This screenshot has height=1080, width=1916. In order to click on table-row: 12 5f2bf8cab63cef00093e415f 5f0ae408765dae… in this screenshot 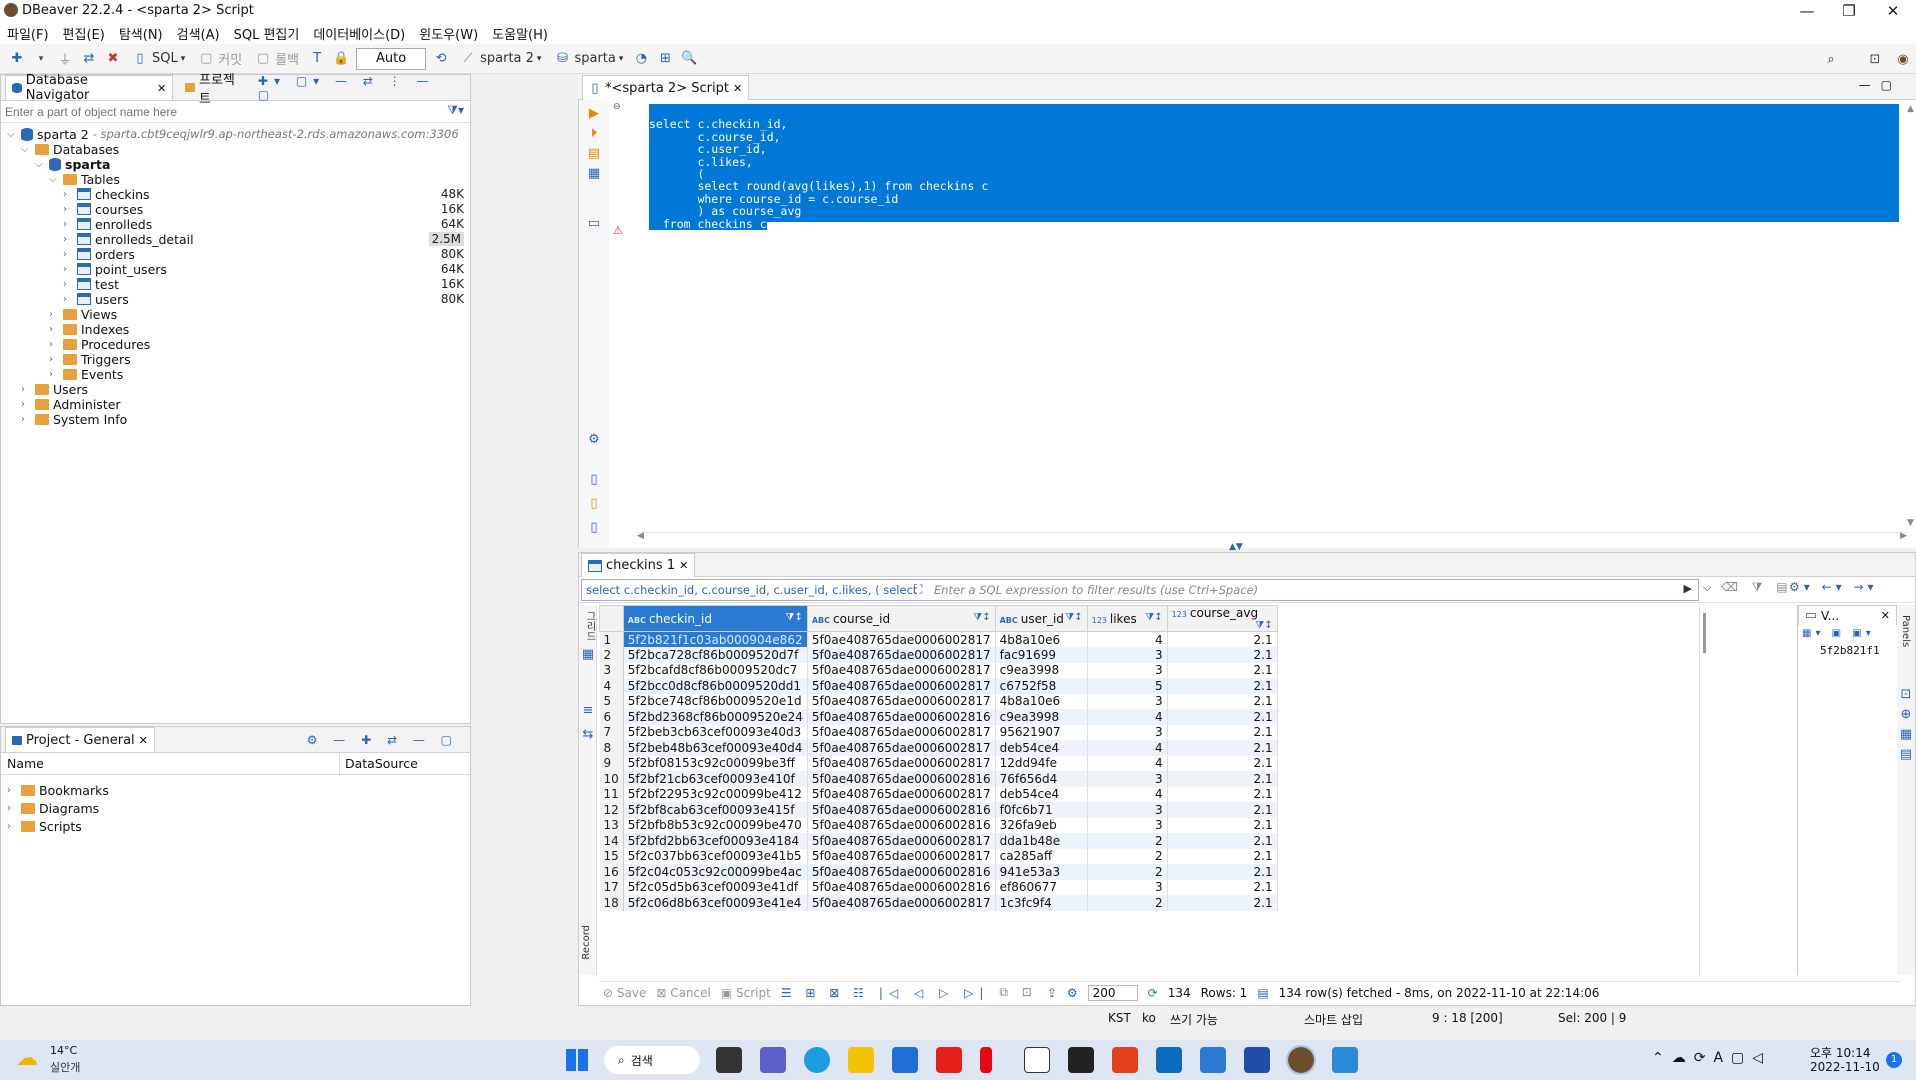, I will do `click(938, 810)`.